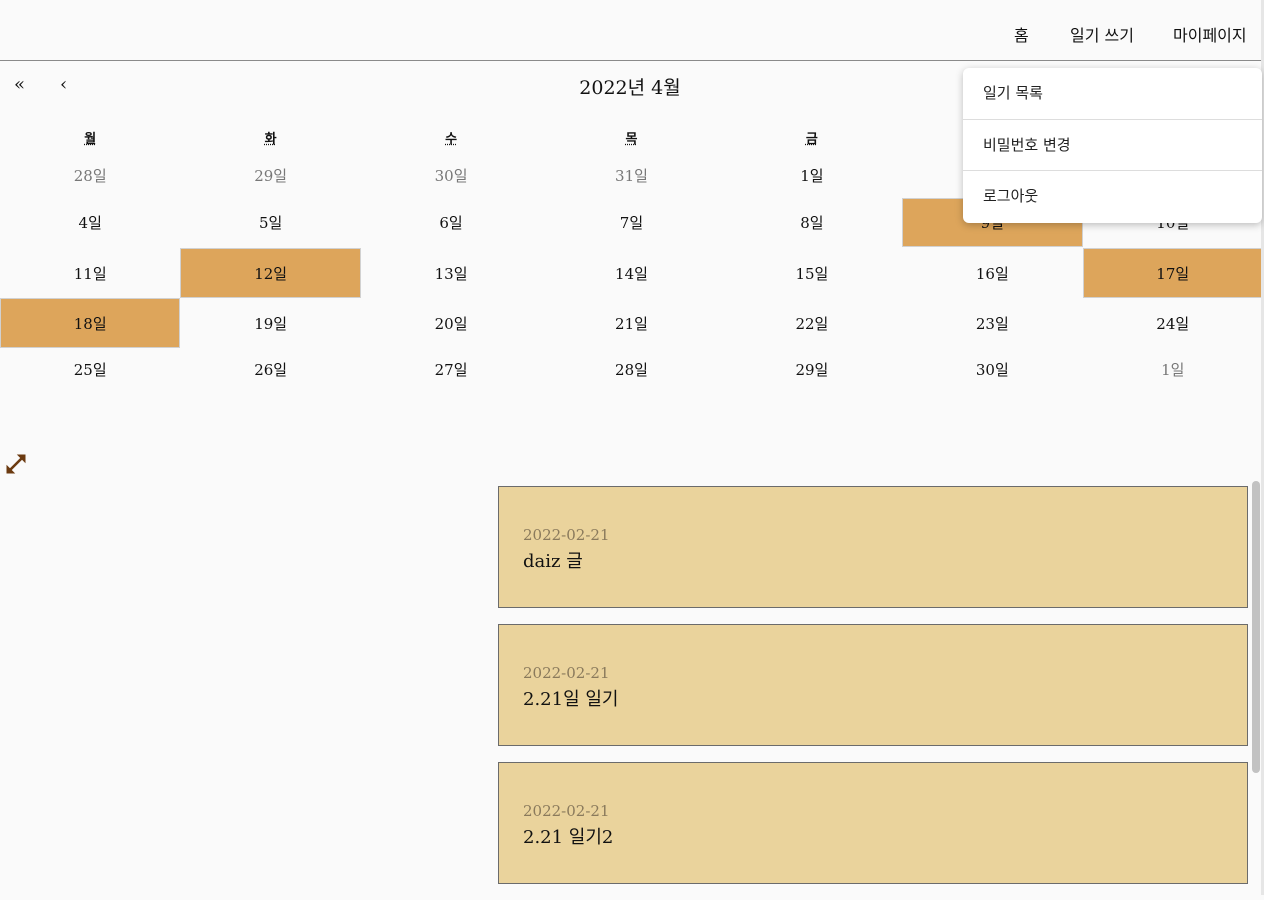 The height and width of the screenshot is (900, 1264). What do you see at coordinates (451, 369) in the screenshot?
I see `calendar-day: 27일` at bounding box center [451, 369].